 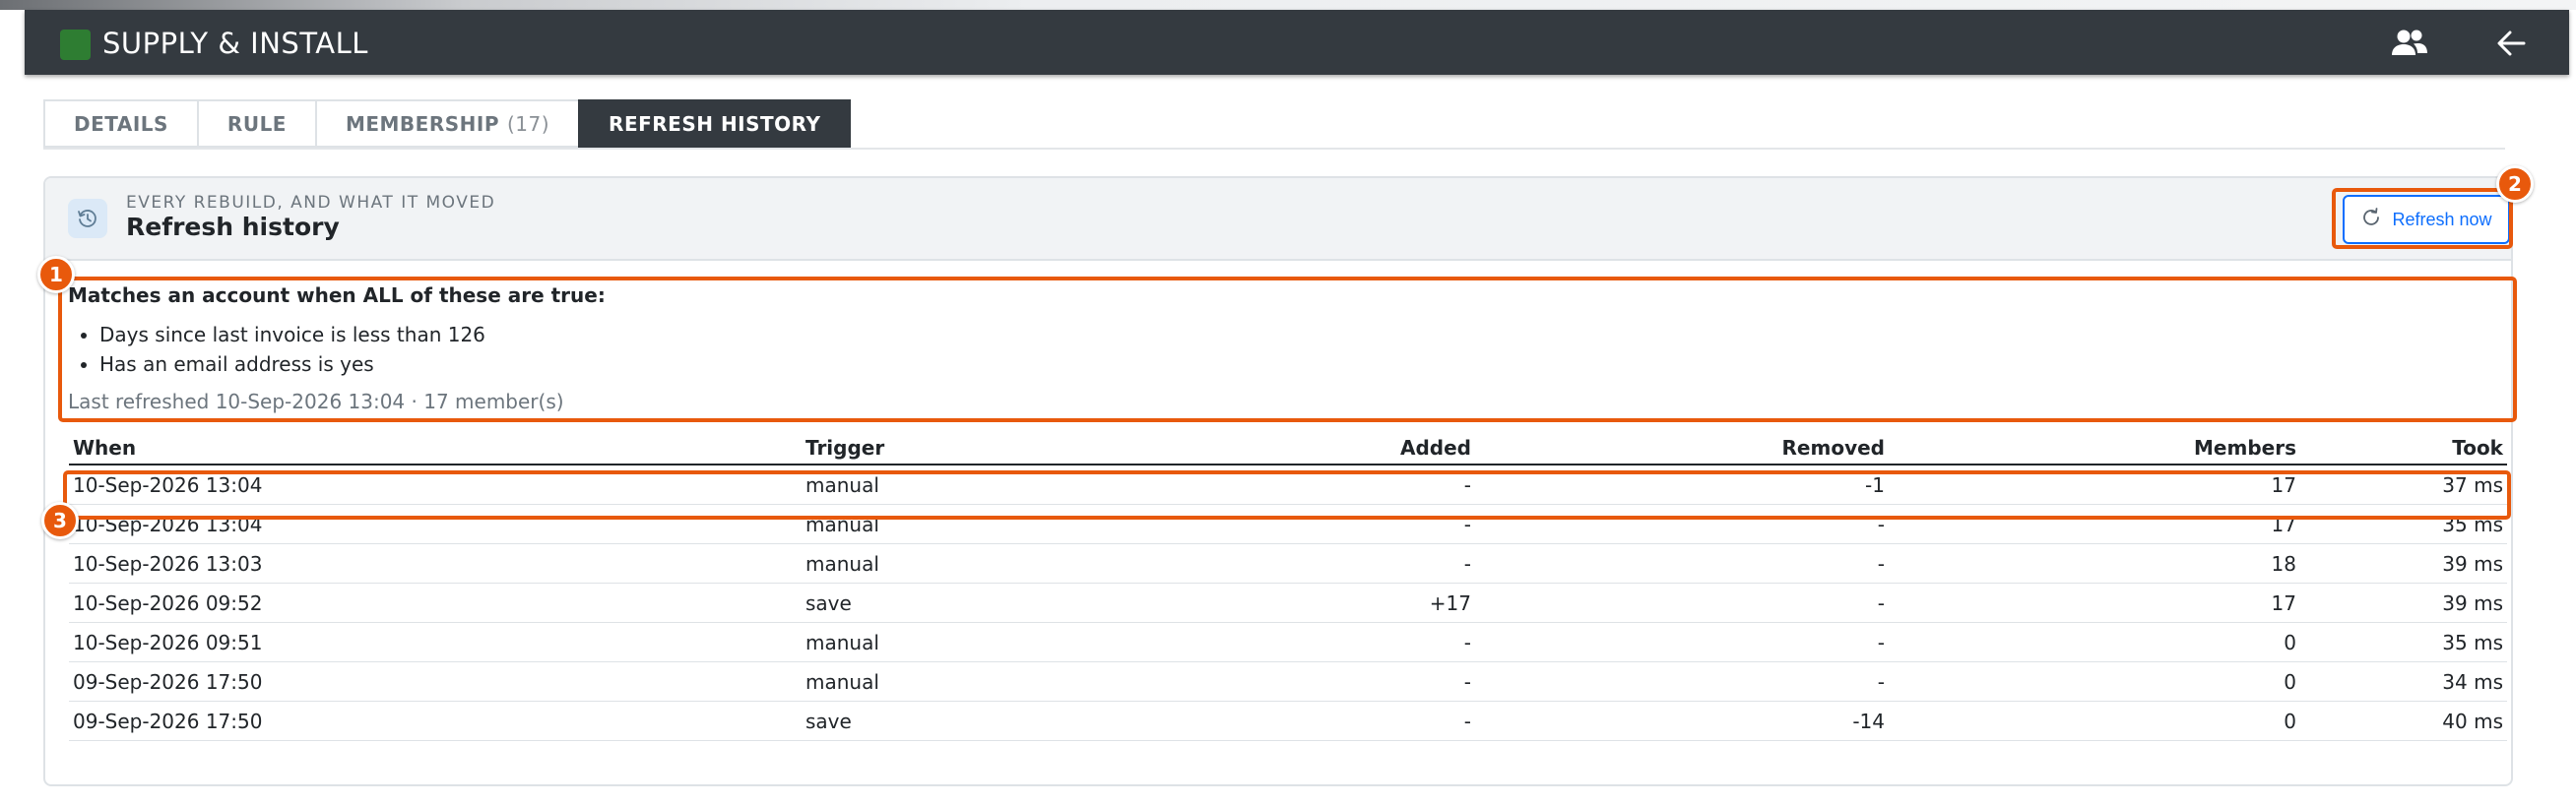 What do you see at coordinates (422, 123) in the screenshot?
I see `tab-label: MEMBERSHIP` at bounding box center [422, 123].